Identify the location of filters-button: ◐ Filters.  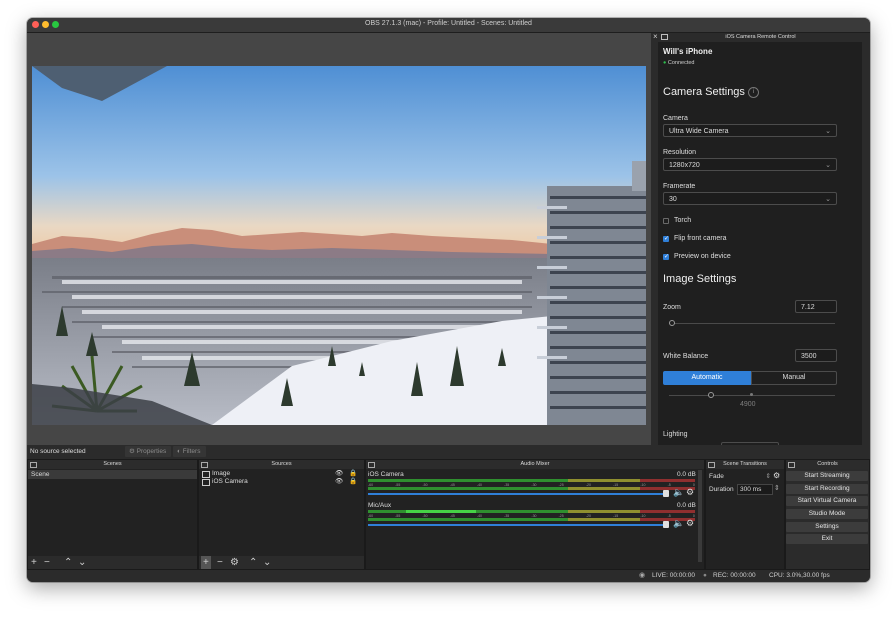
(189, 451).